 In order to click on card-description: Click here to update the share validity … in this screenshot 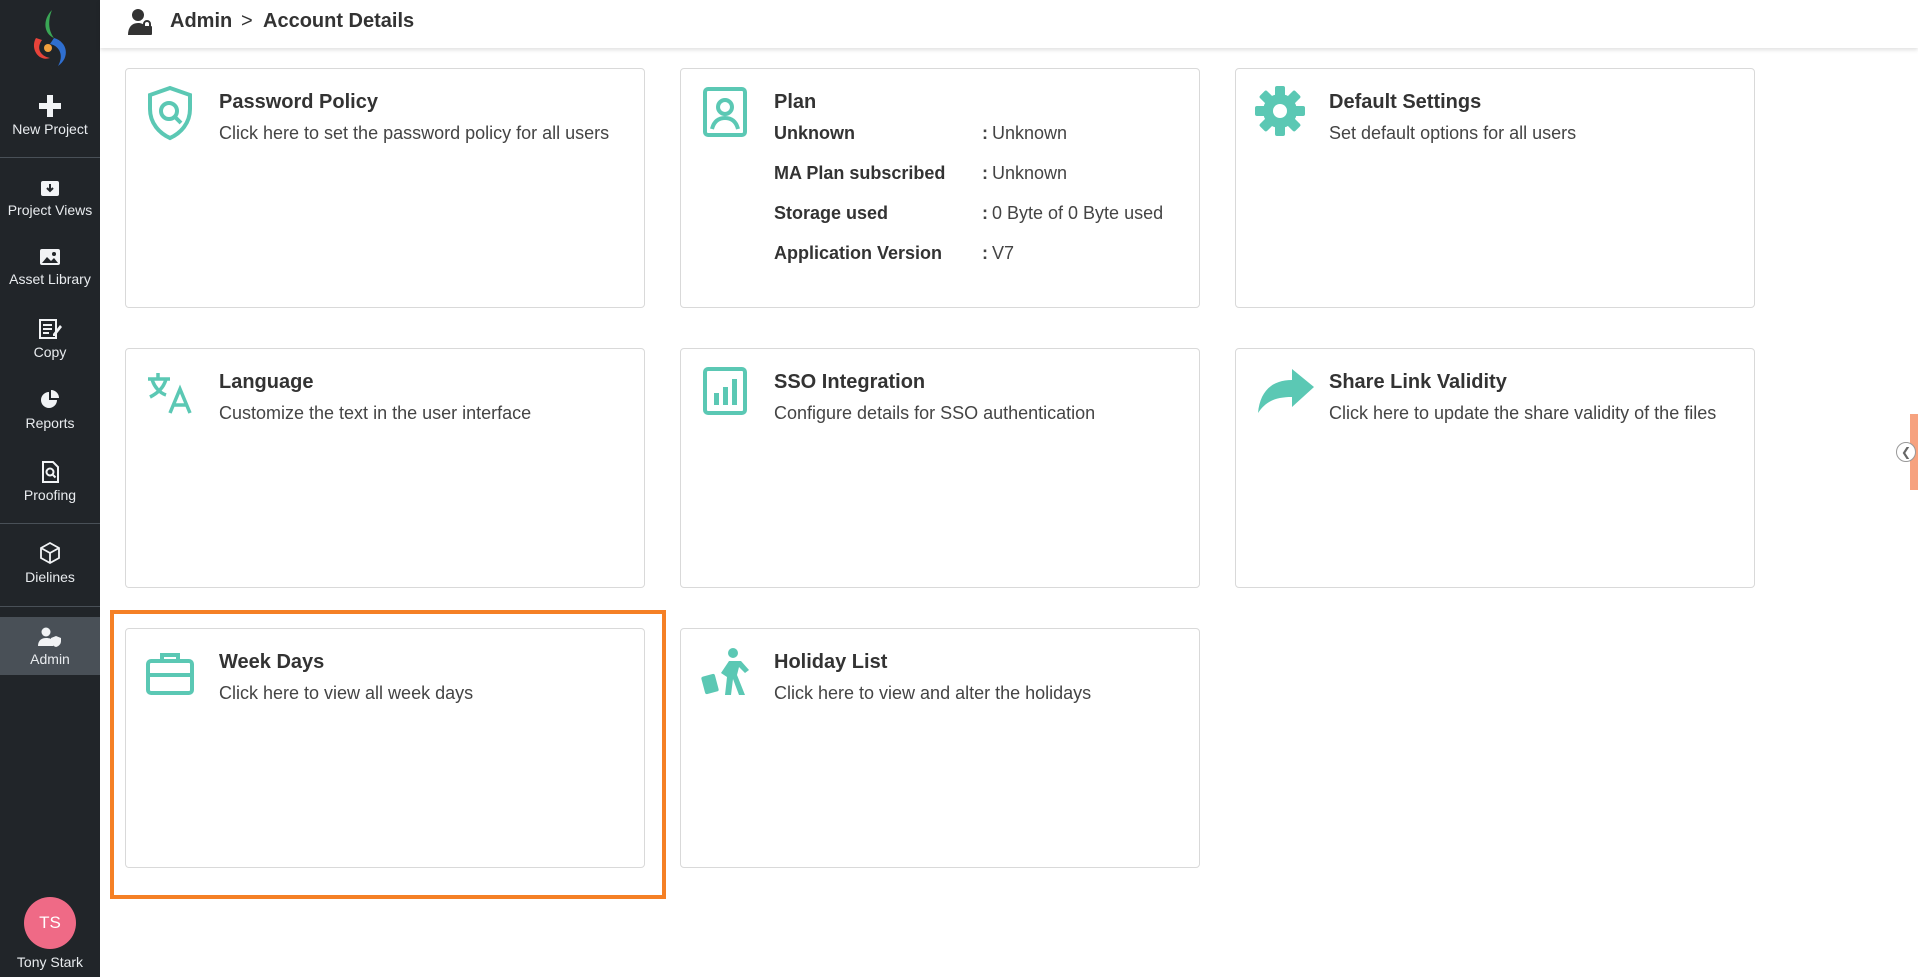, I will do `click(1523, 413)`.